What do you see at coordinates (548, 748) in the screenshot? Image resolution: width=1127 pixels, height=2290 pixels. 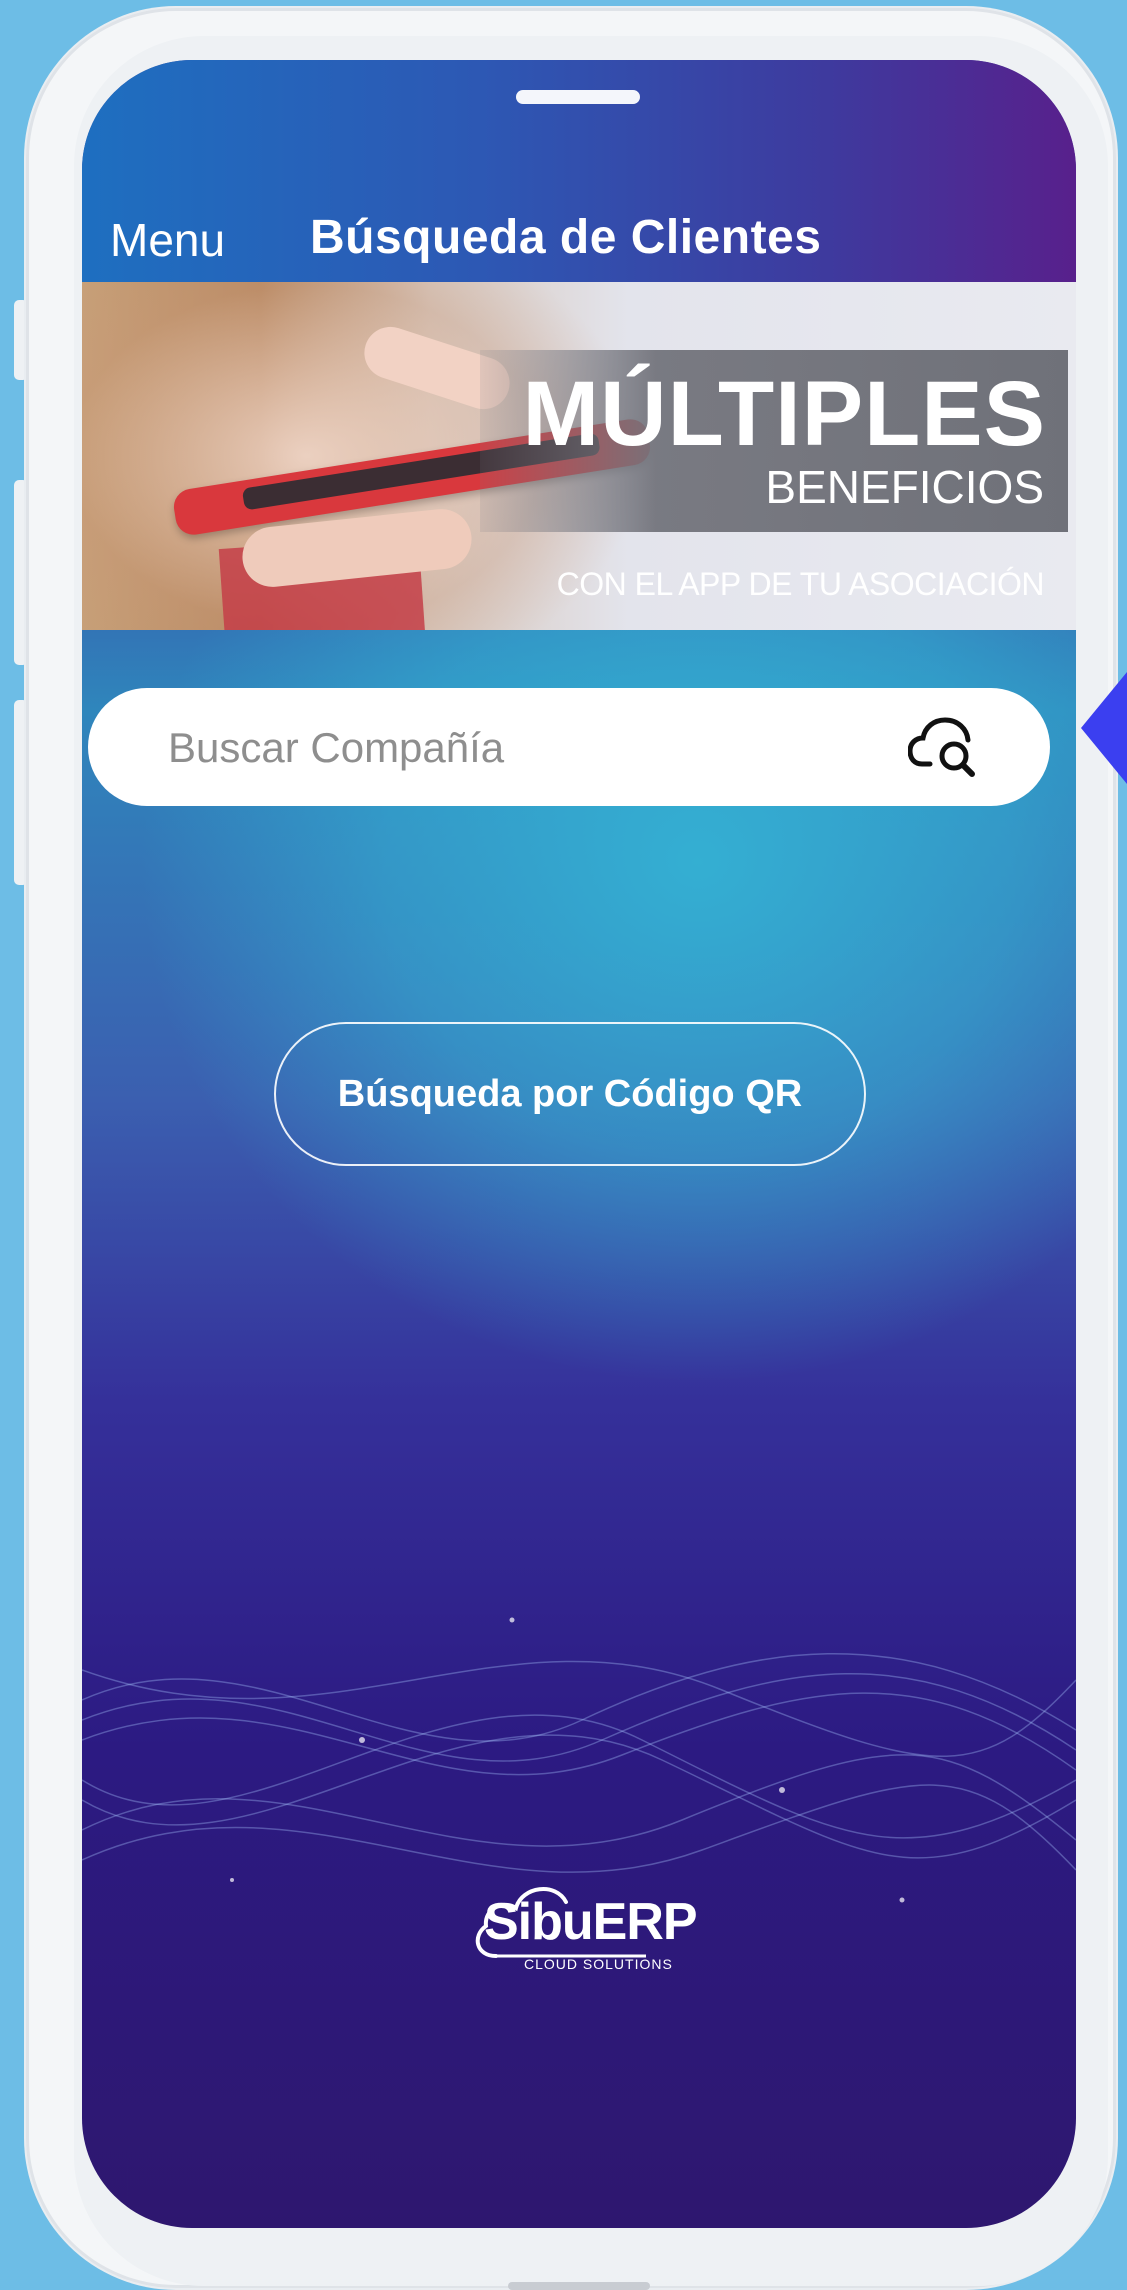 I see `search-input` at bounding box center [548, 748].